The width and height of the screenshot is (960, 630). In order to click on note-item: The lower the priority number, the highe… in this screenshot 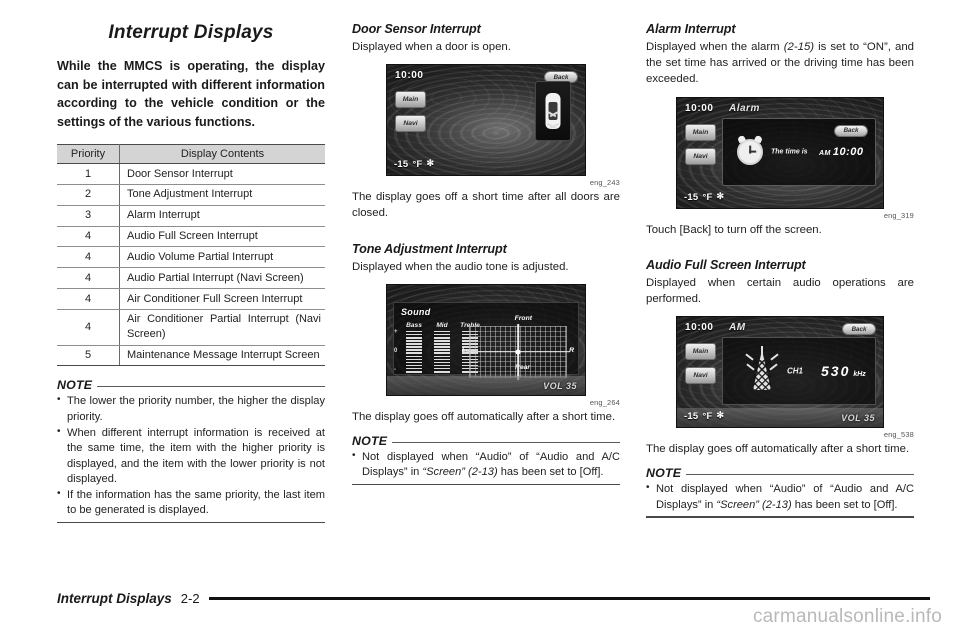, I will do `click(191, 409)`.